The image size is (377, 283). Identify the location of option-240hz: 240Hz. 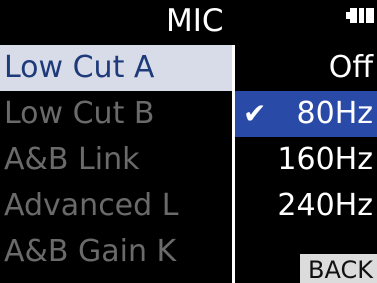
(306, 206).